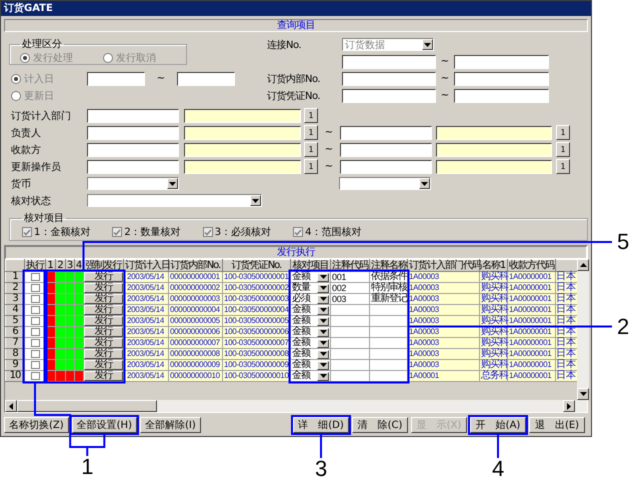  What do you see at coordinates (26, 150) in the screenshot?
I see `field-label: 收款方` at bounding box center [26, 150].